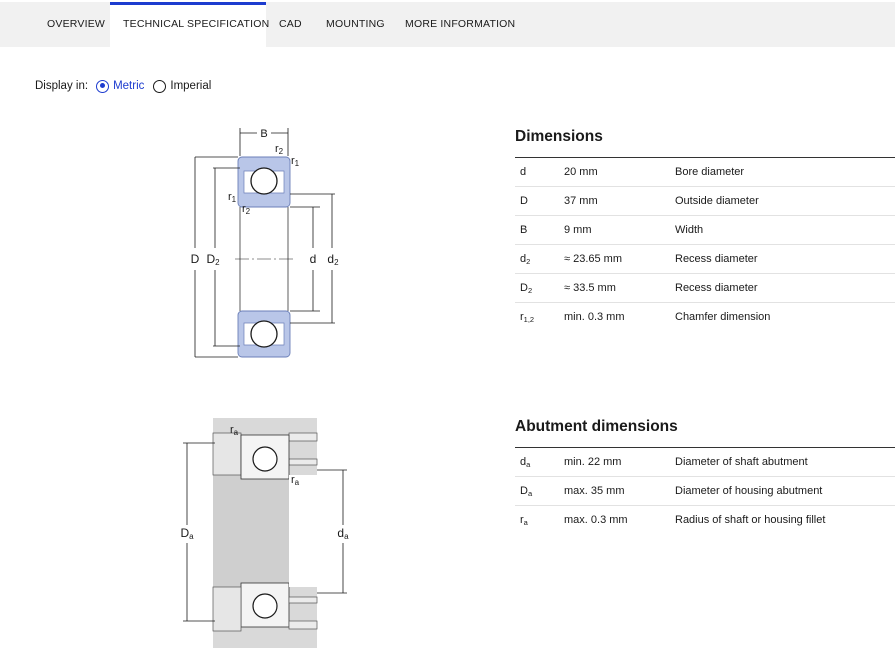 This screenshot has height=658, width=895. I want to click on bearing-top-section, so click(264, 182).